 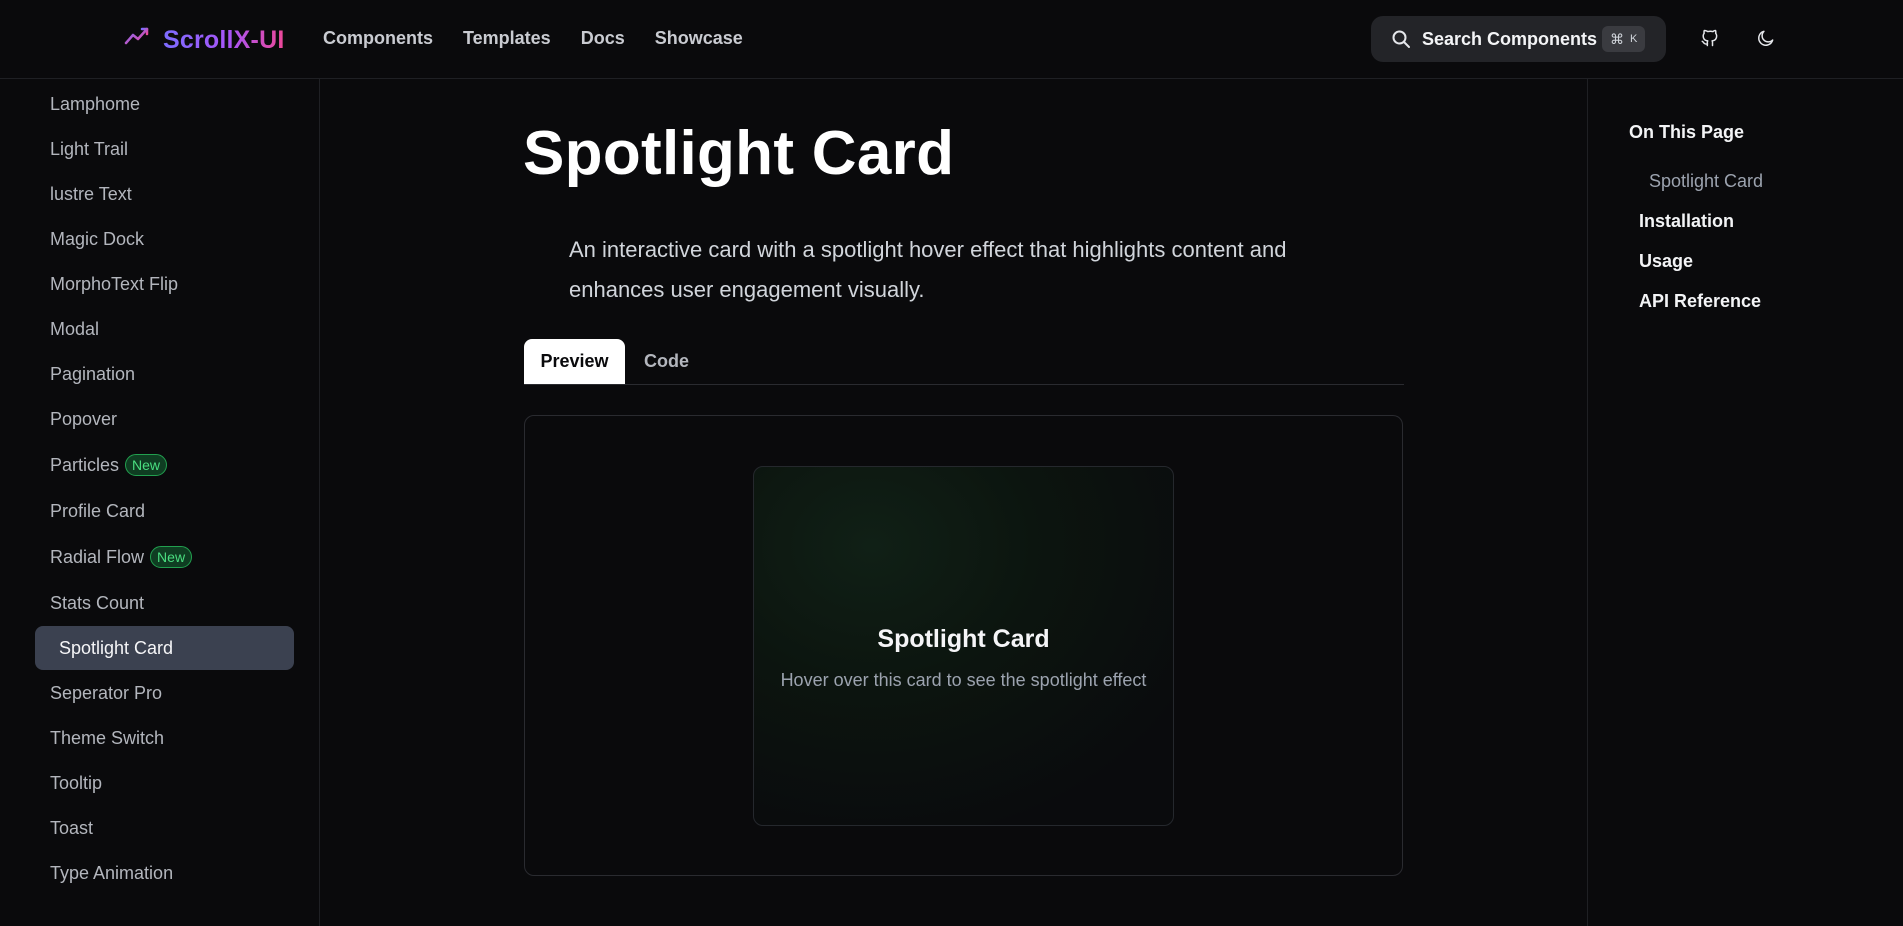 I want to click on sidebar-item-label: Type Animation, so click(x=112, y=872).